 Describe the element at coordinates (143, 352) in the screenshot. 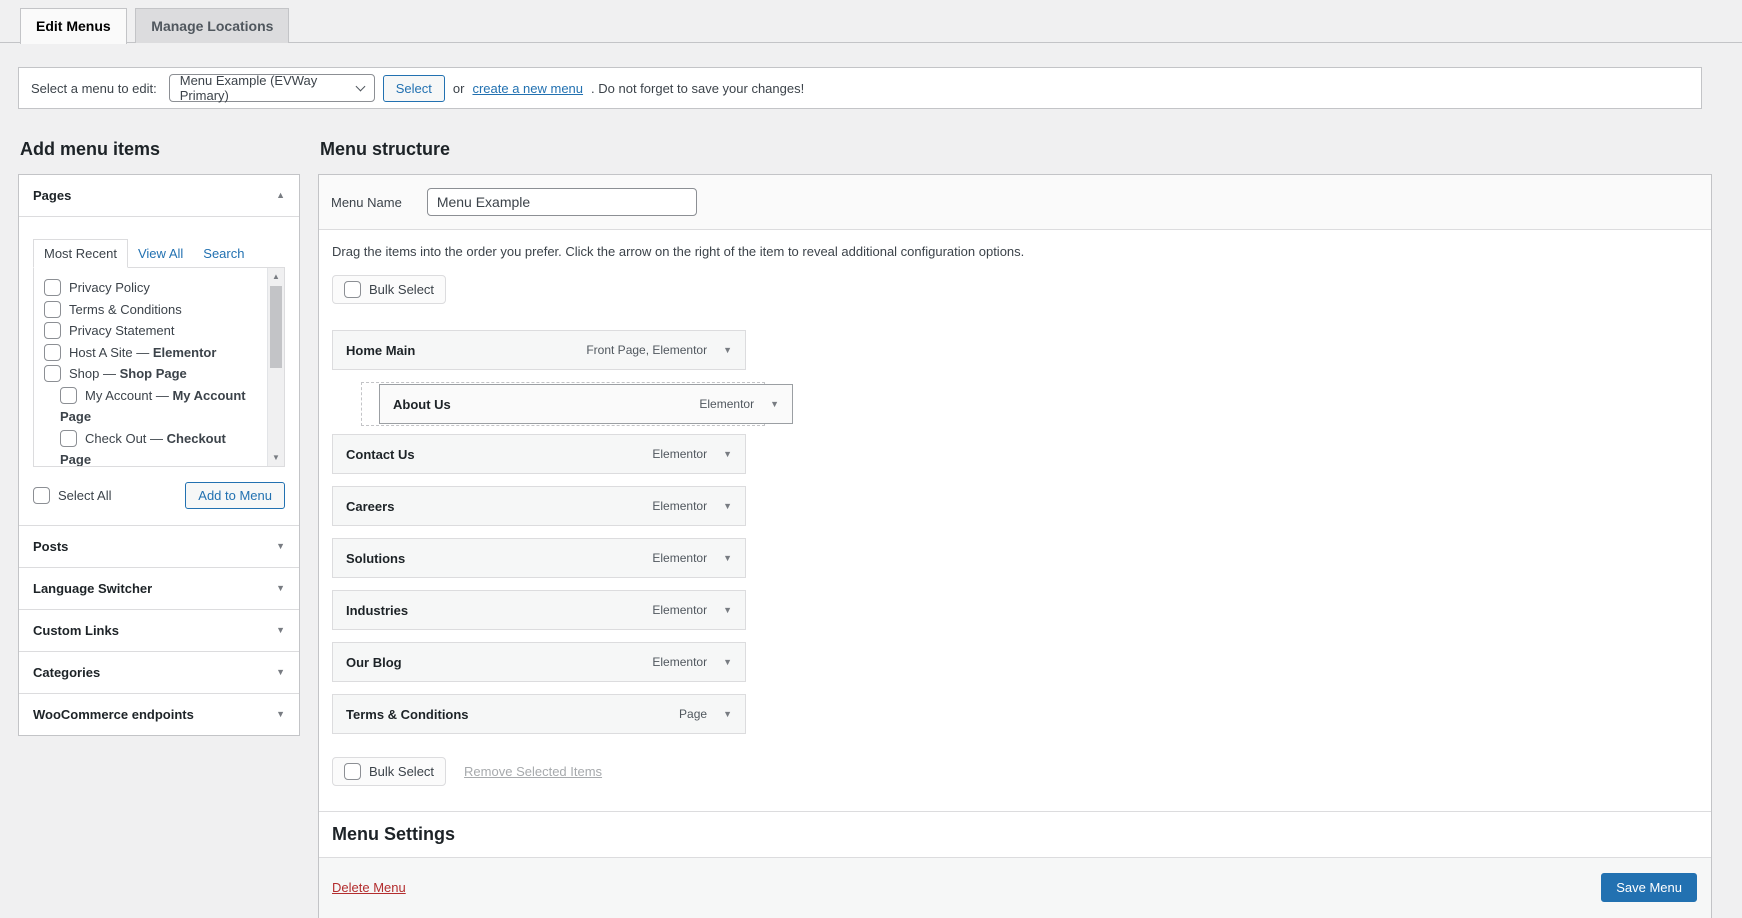

I see `page-label: Host A Site — Elementor` at that location.